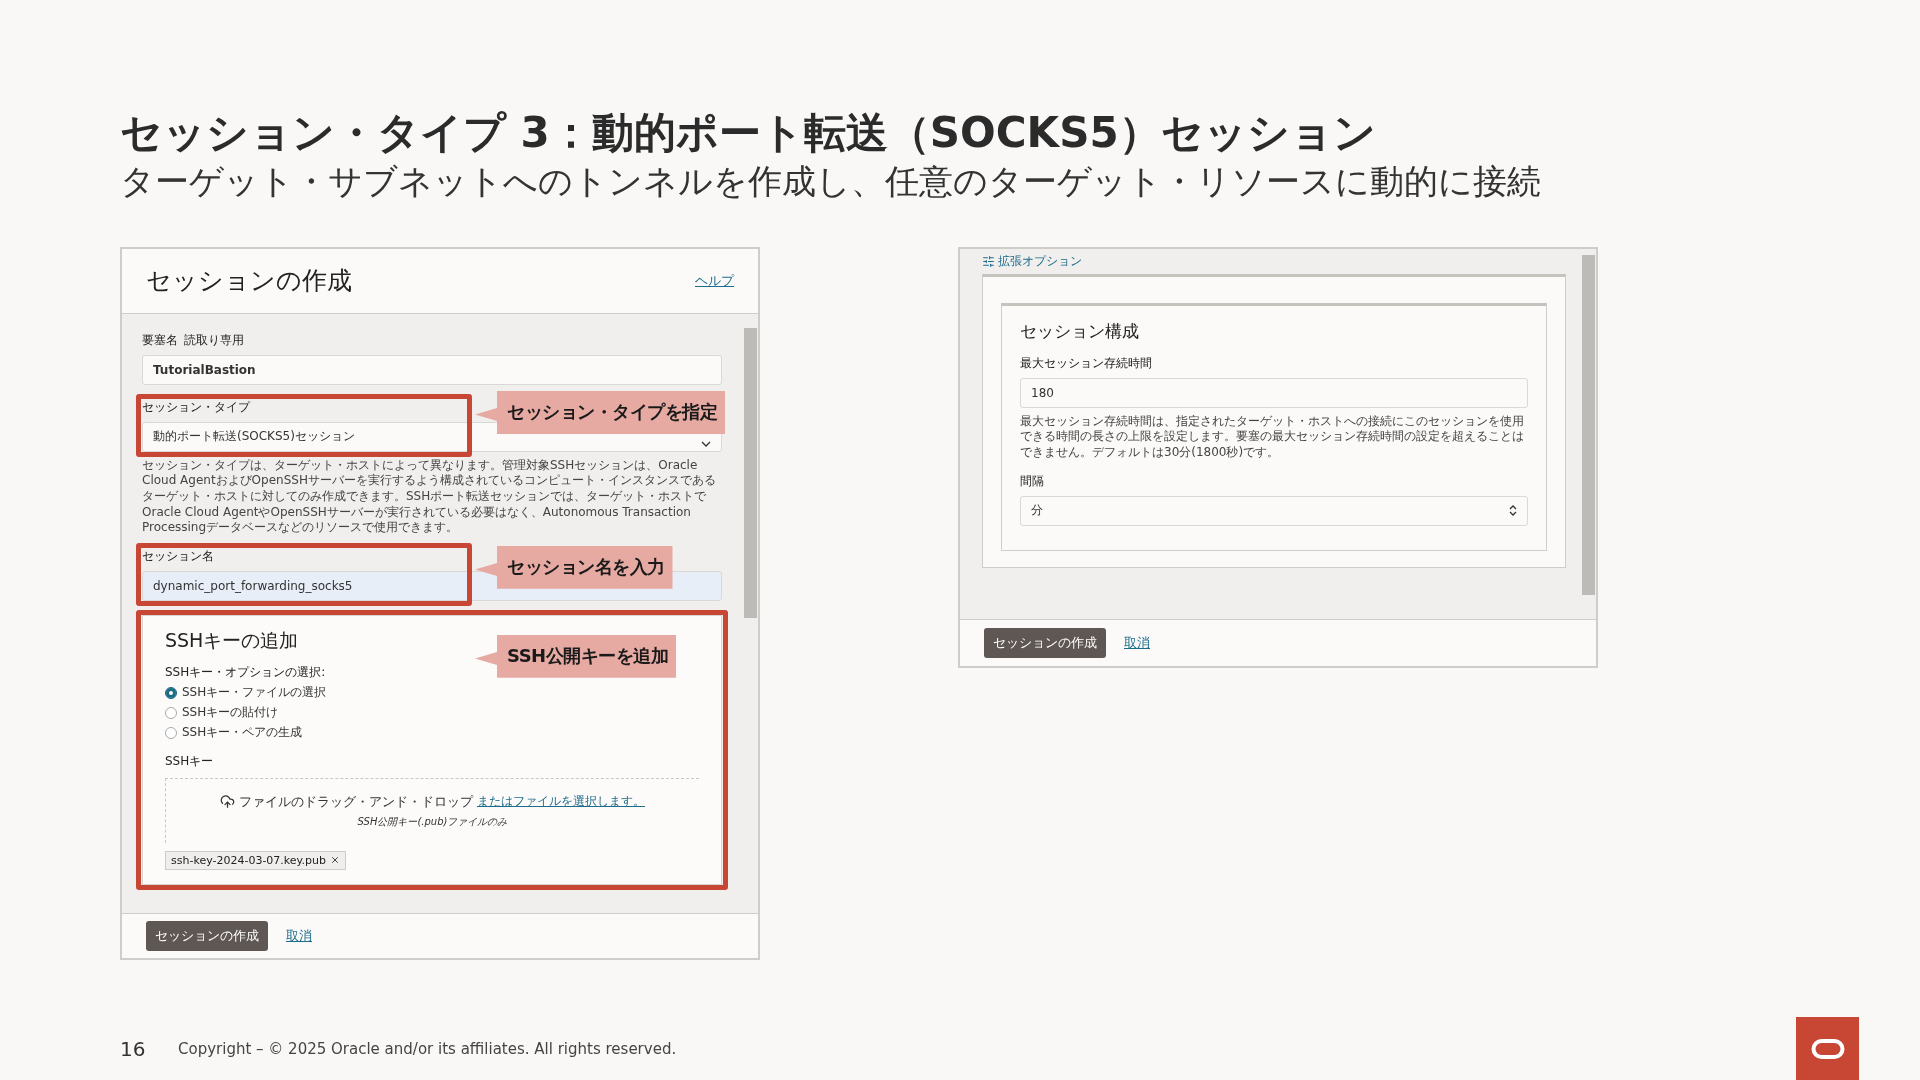  Describe the element at coordinates (160, 340) in the screenshot. I see `field-label: 要塞名` at that location.